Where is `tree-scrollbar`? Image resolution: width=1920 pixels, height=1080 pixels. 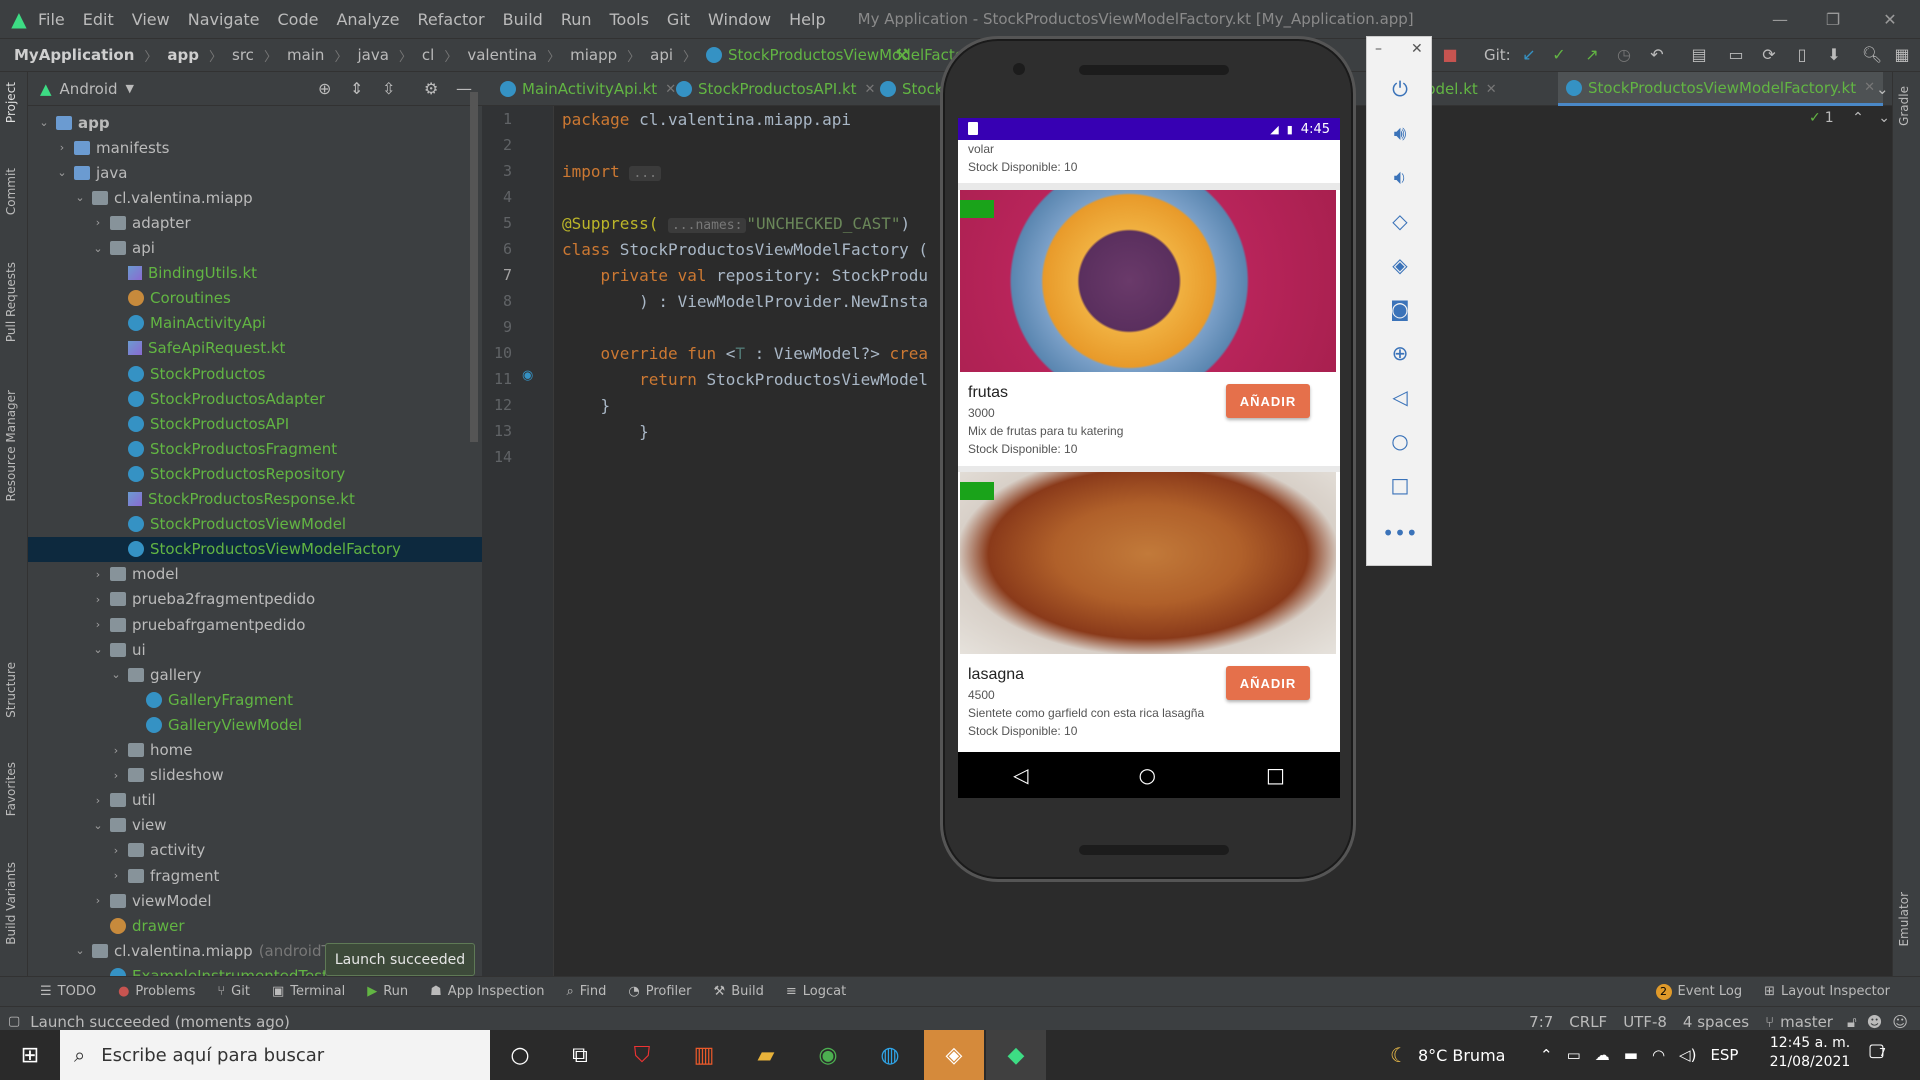 tree-scrollbar is located at coordinates (474, 267).